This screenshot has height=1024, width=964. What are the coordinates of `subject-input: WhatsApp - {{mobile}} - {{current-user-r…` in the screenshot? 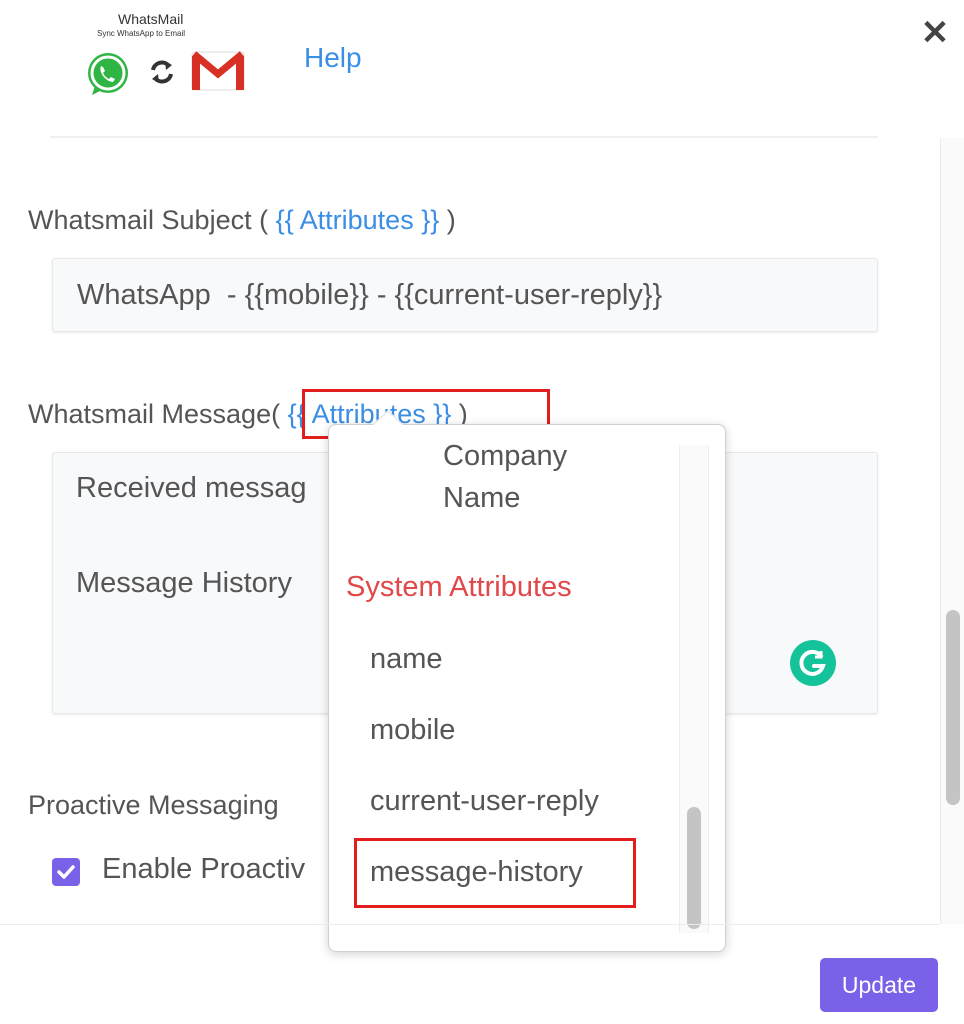 It's located at (465, 295).